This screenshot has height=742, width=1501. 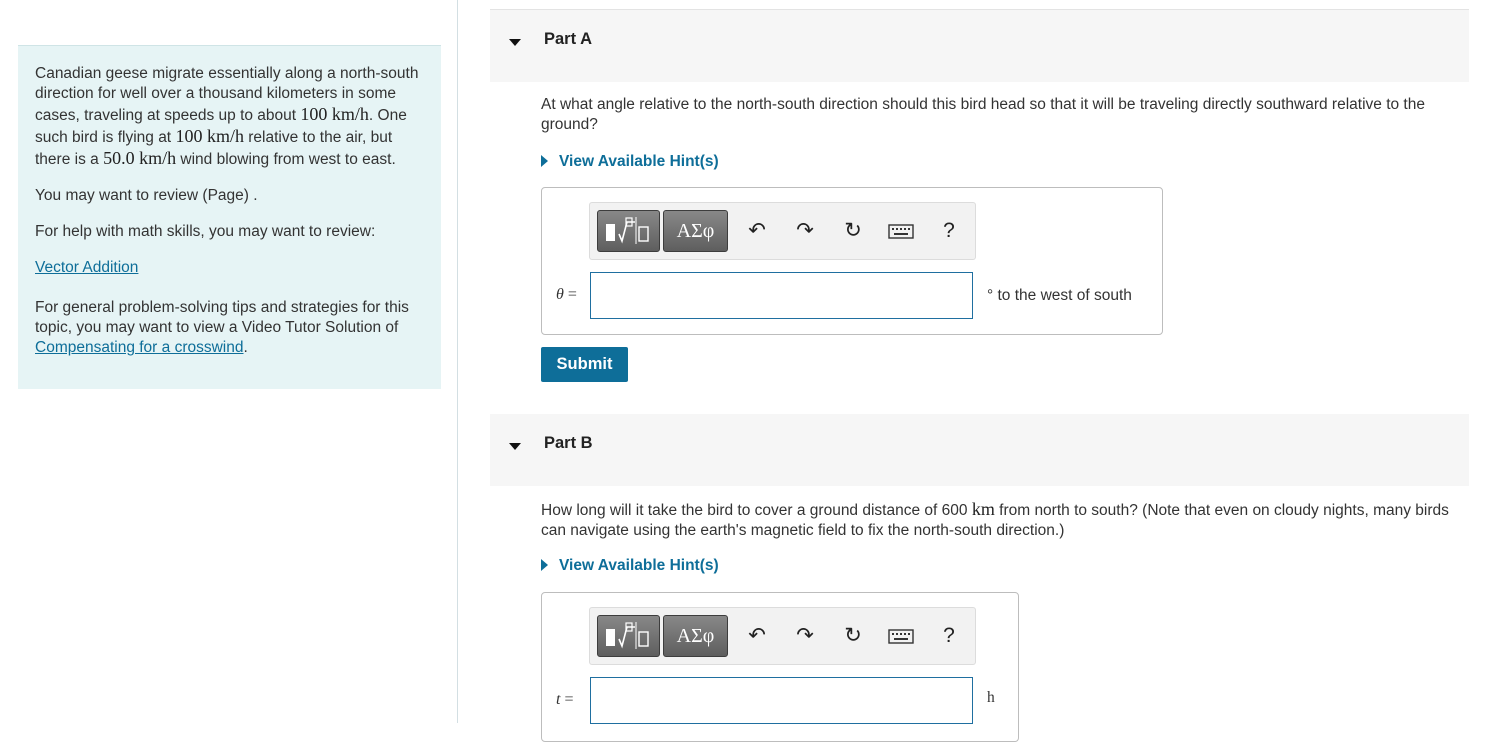 I want to click on crosswind-video-link: Compensating for a crosswind, so click(x=139, y=347).